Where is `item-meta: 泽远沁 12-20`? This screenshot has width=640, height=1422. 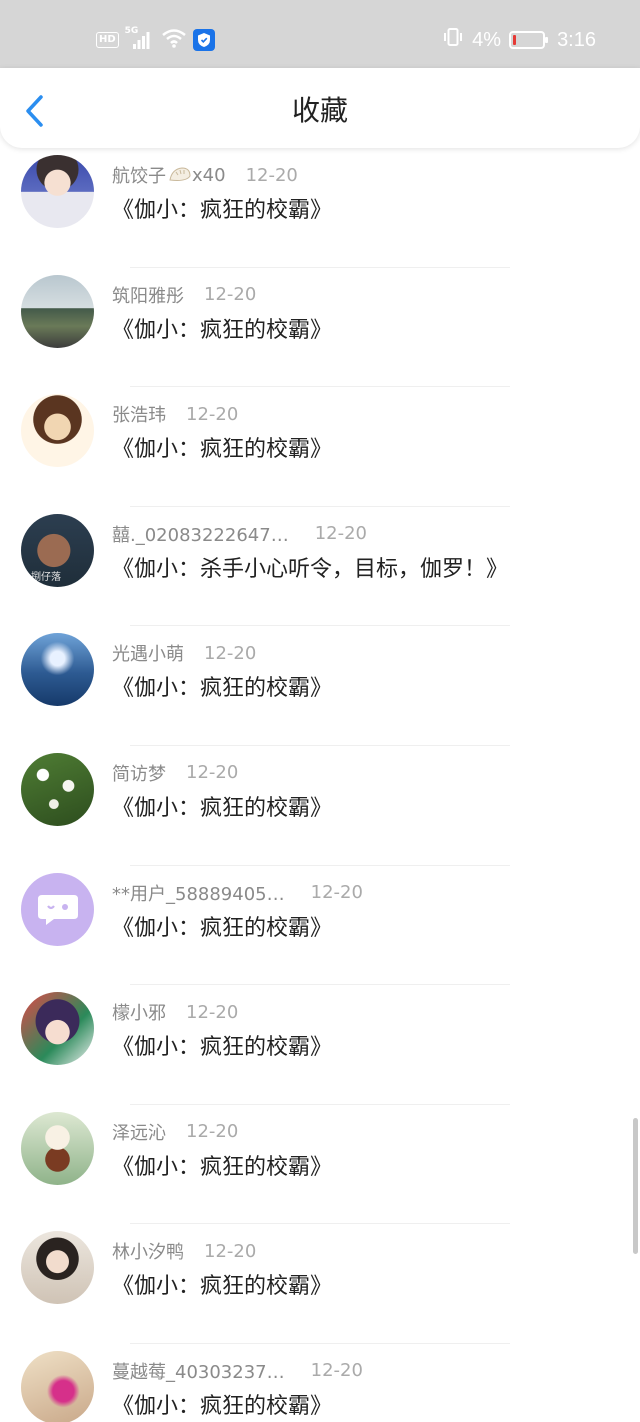 item-meta: 泽远沁 12-20 is located at coordinates (175, 1132).